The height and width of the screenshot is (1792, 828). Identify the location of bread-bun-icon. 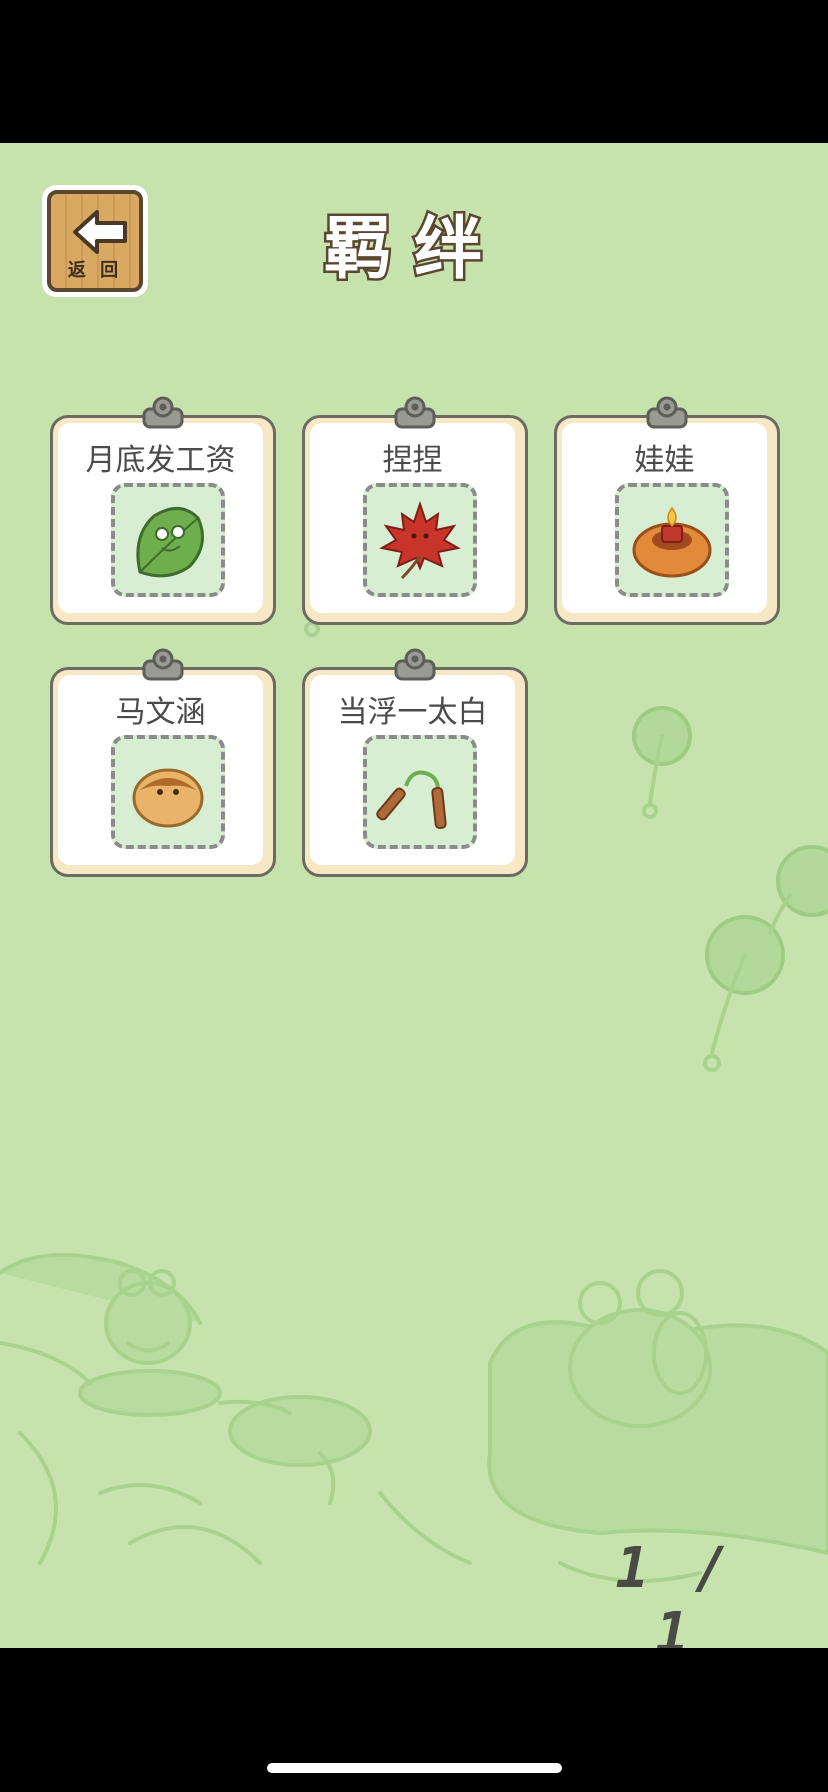
(168, 798).